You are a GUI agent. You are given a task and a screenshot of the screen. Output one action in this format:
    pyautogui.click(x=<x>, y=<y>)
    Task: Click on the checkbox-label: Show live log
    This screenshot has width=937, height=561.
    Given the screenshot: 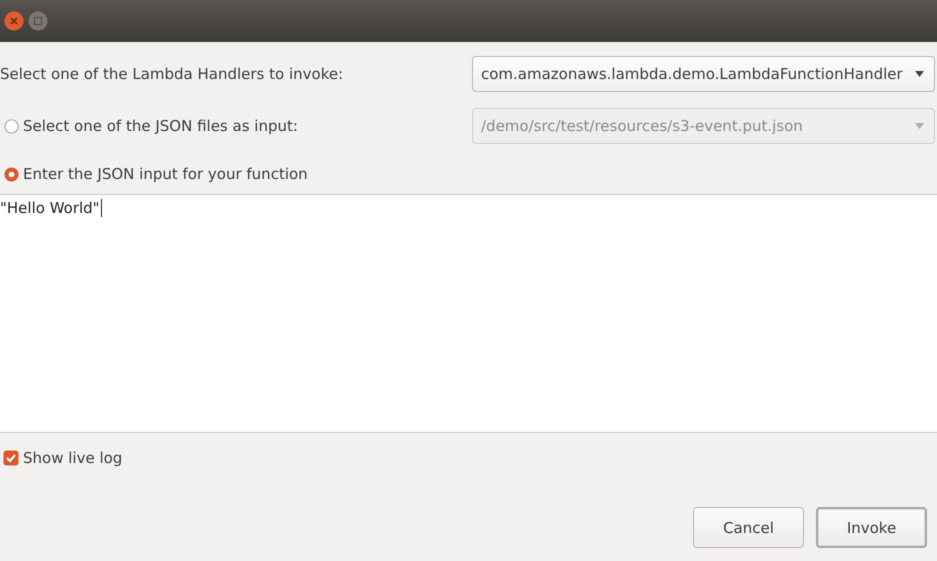 What is the action you would take?
    pyautogui.click(x=72, y=458)
    